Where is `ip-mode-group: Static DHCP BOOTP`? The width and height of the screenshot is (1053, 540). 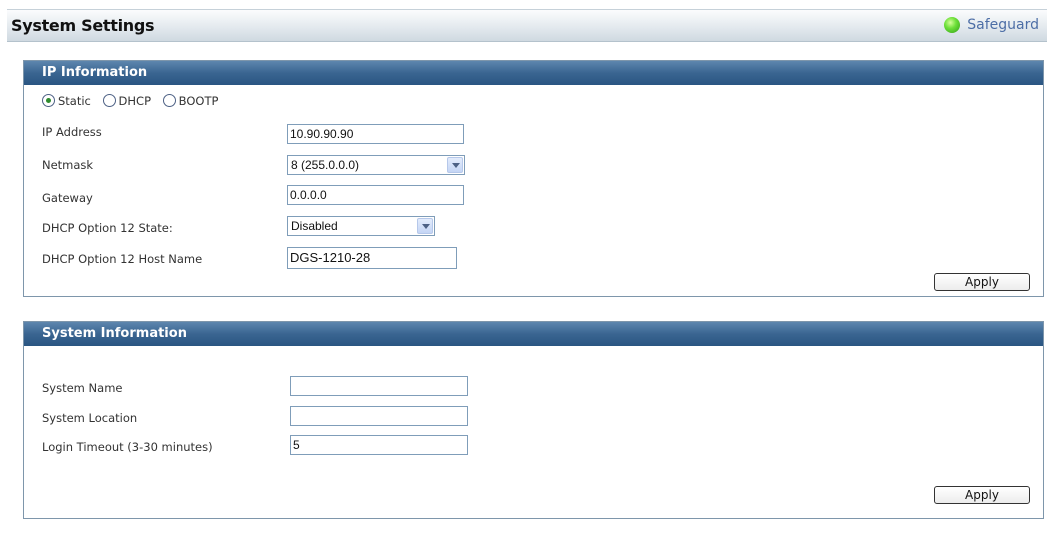 ip-mode-group: Static DHCP BOOTP is located at coordinates (134, 101).